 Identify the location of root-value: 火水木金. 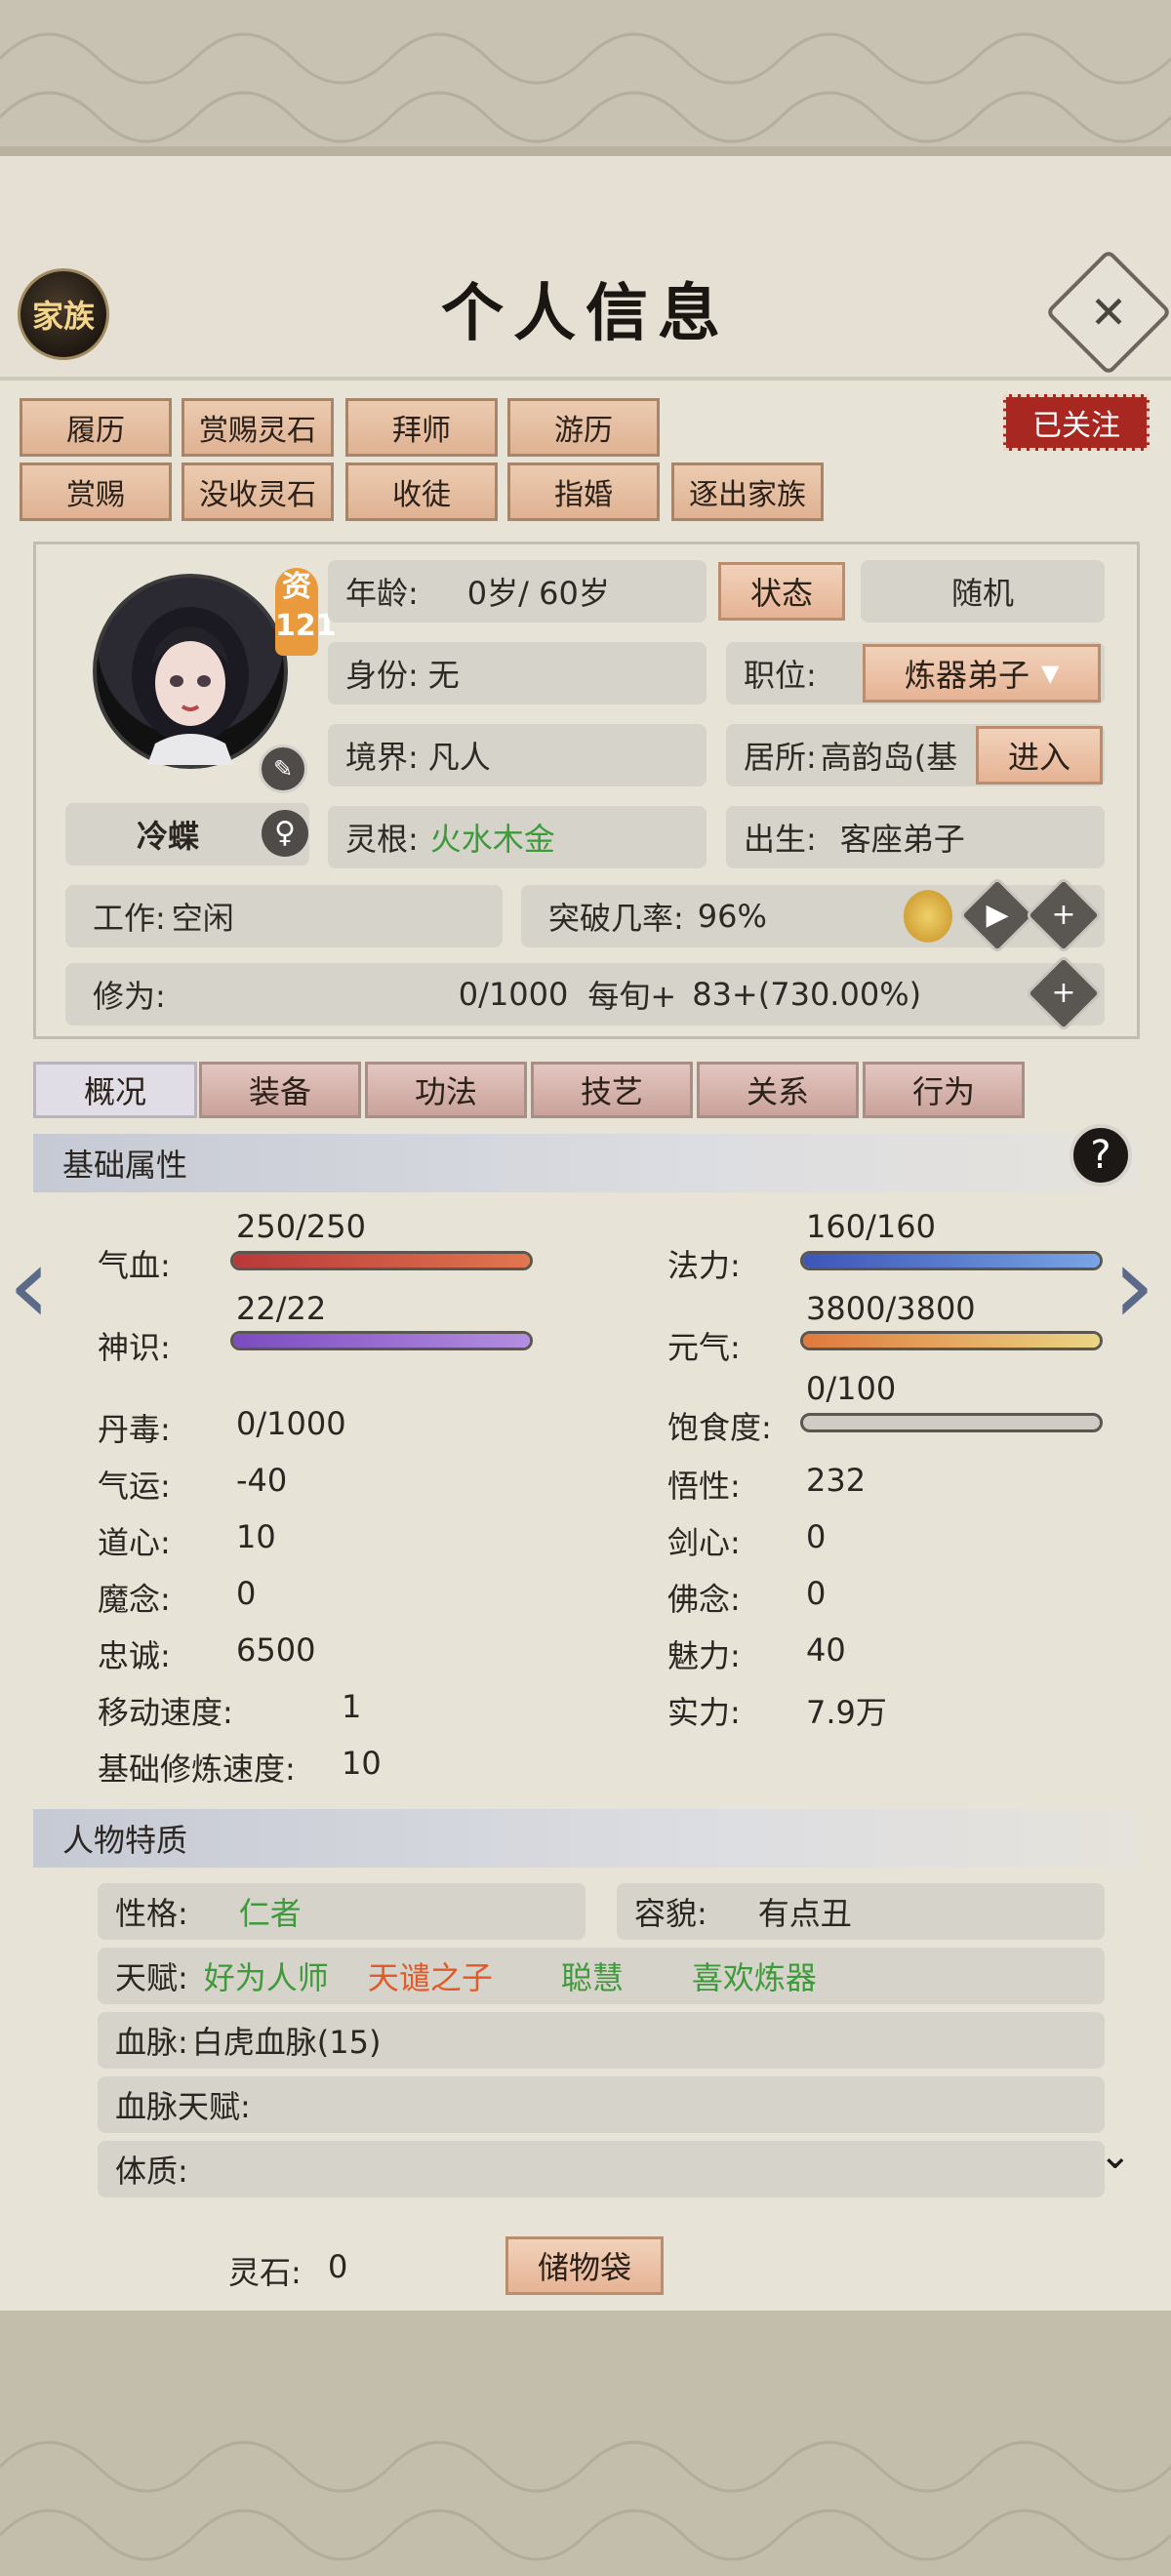
(492, 839).